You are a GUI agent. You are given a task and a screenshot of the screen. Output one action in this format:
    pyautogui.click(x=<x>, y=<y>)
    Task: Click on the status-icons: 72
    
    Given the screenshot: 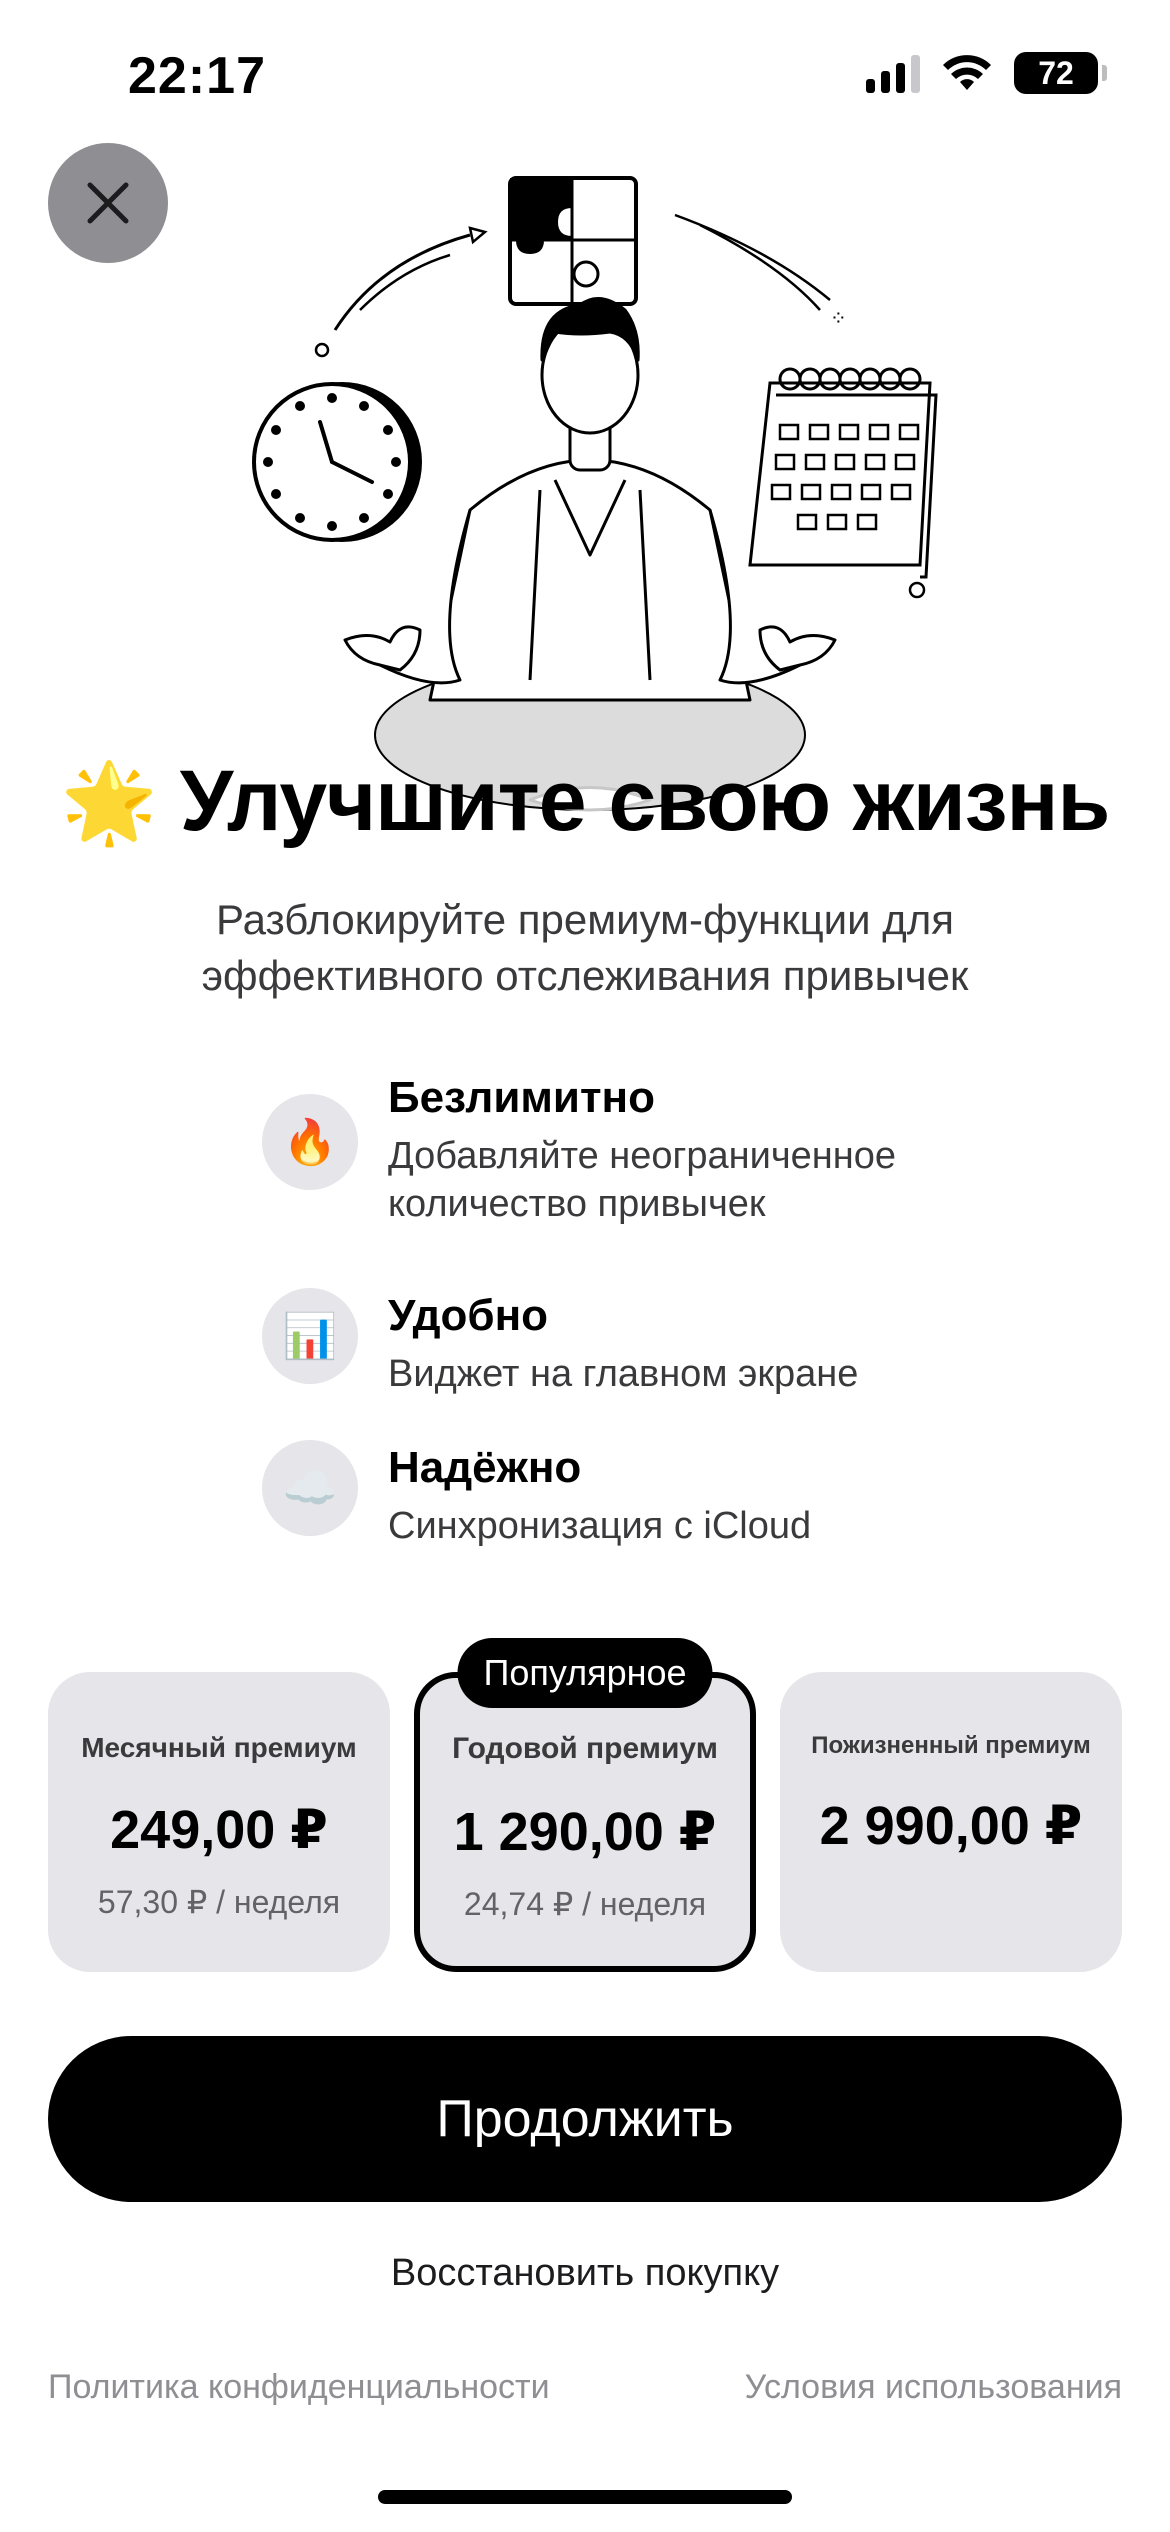 What is the action you would take?
    pyautogui.click(x=986, y=73)
    